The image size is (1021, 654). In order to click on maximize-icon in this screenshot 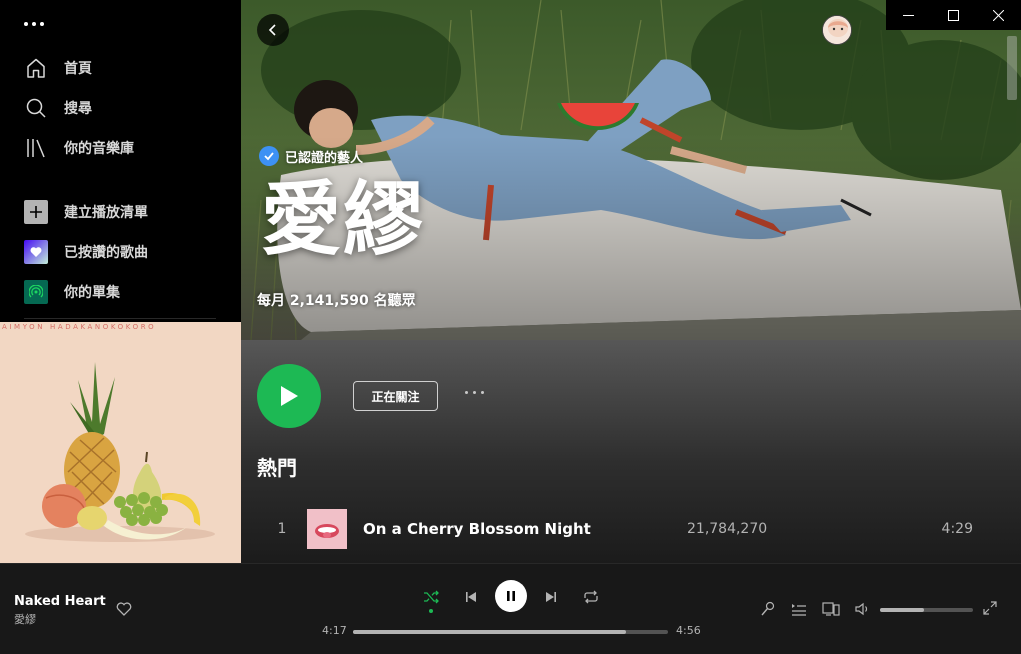, I will do `click(953, 15)`.